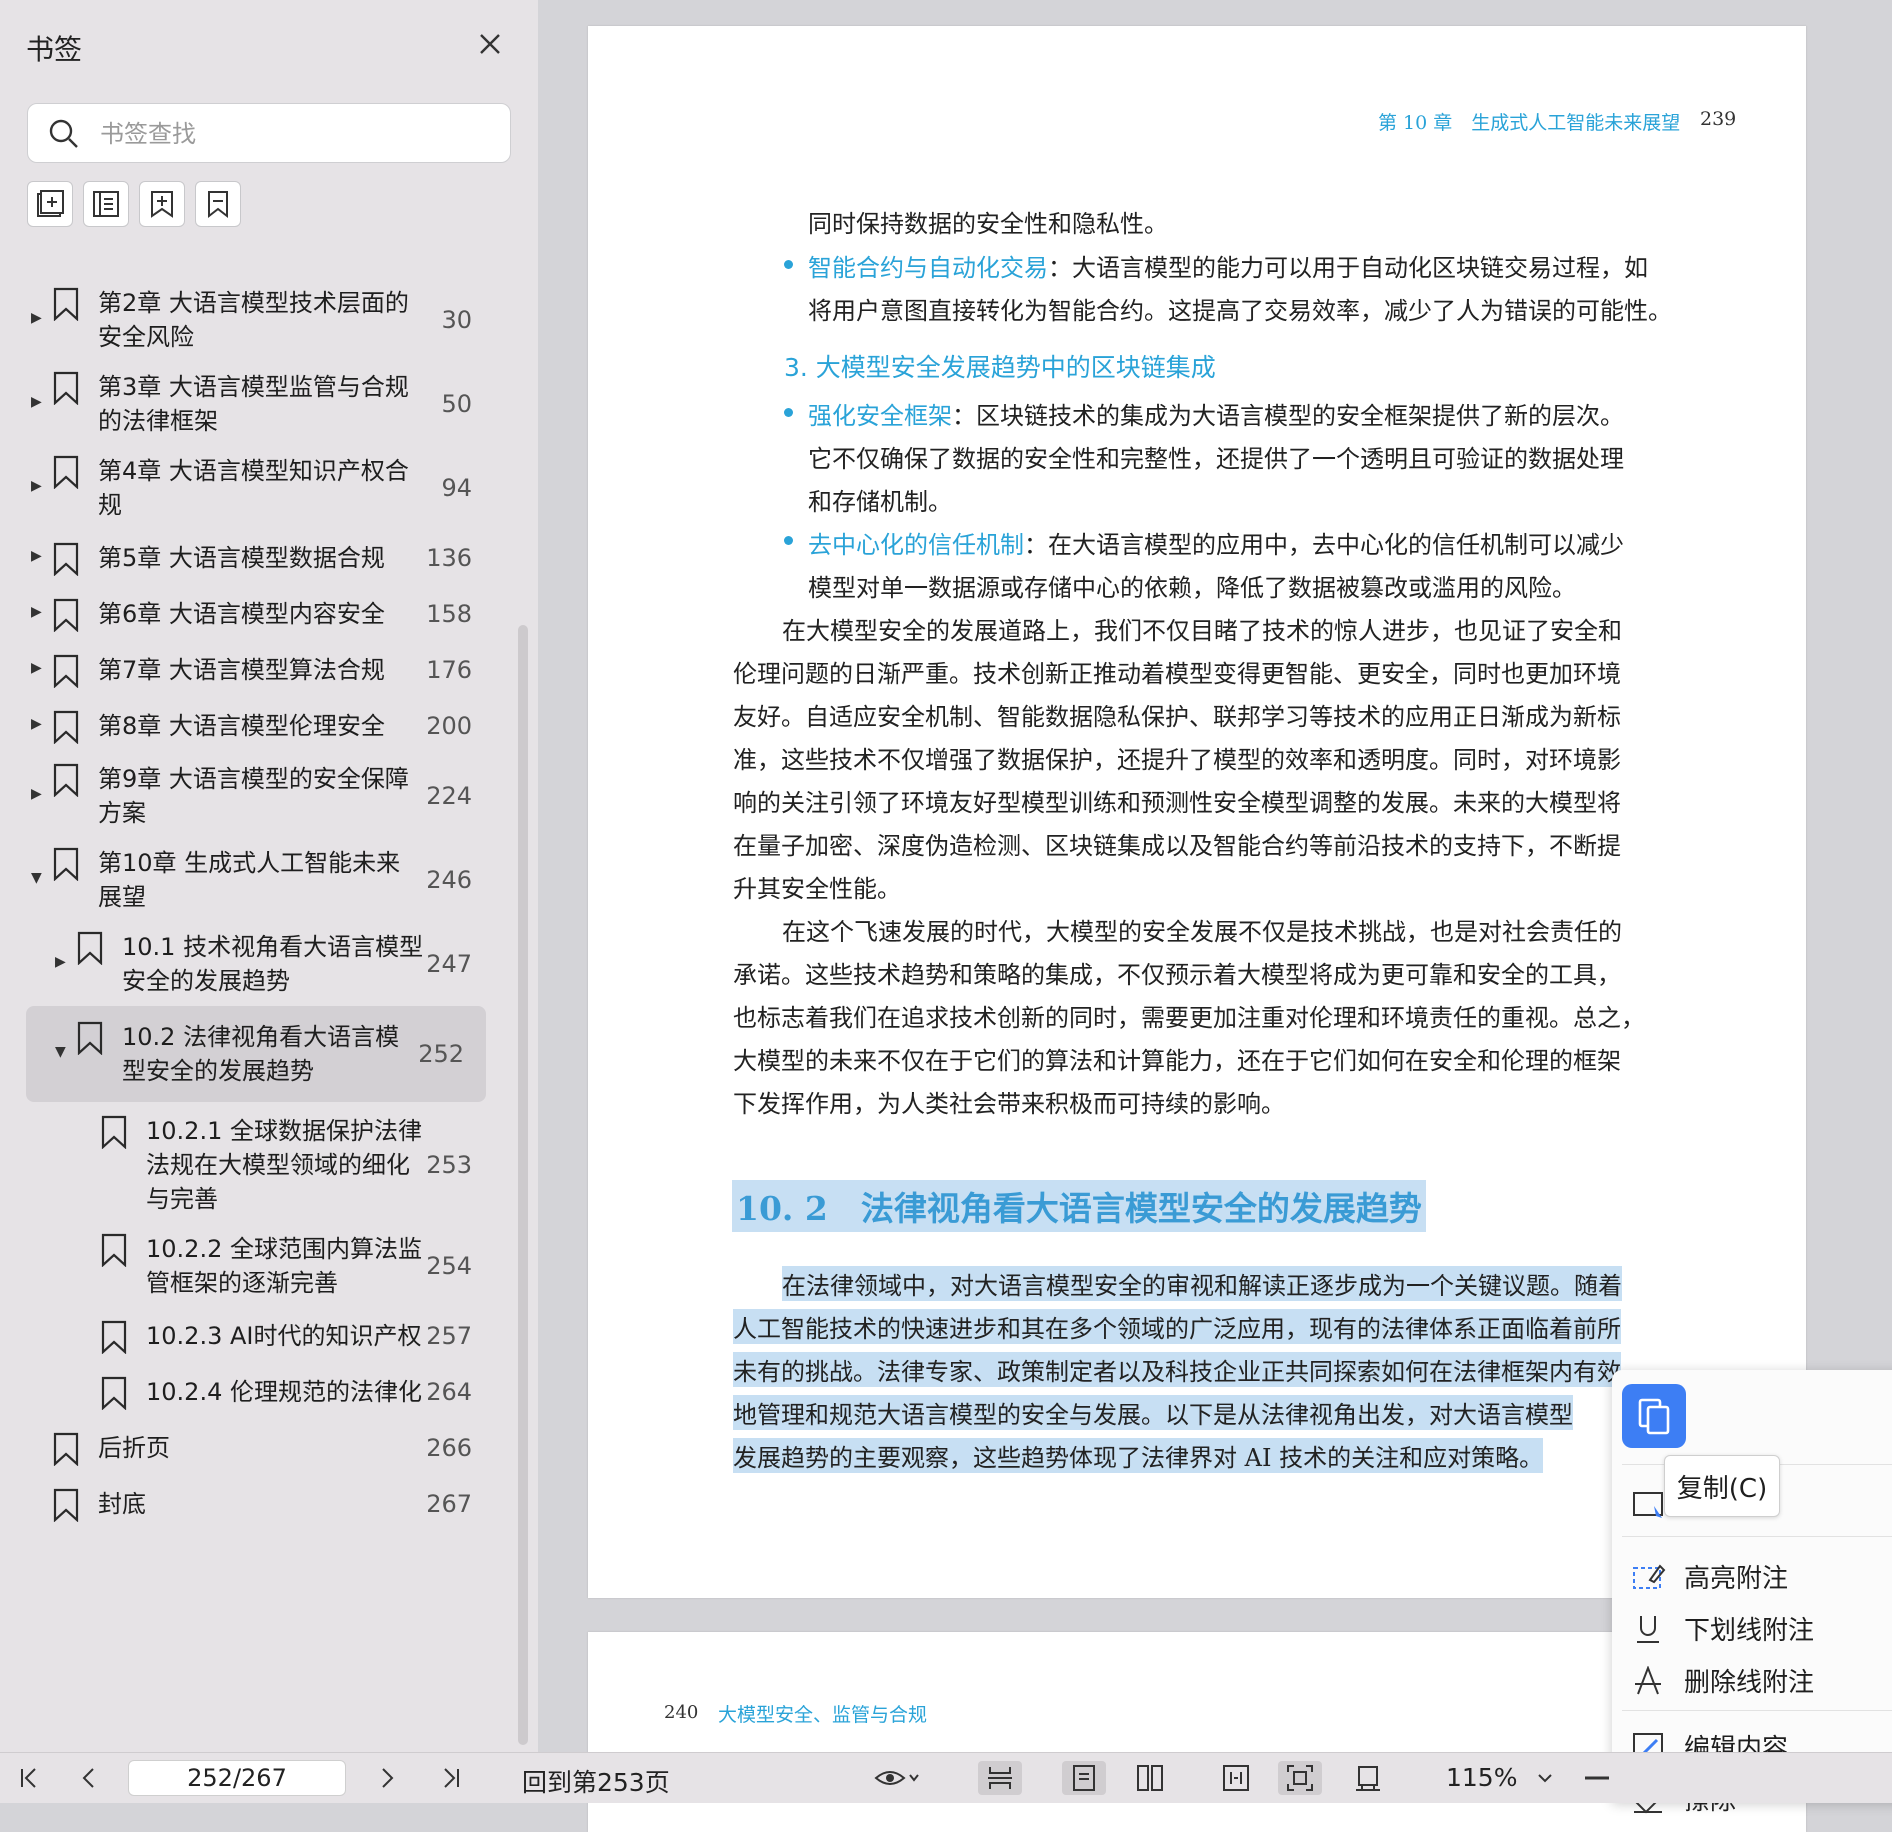 This screenshot has height=1832, width=1892. I want to click on bookmark-label: 与完善, so click(182, 1199).